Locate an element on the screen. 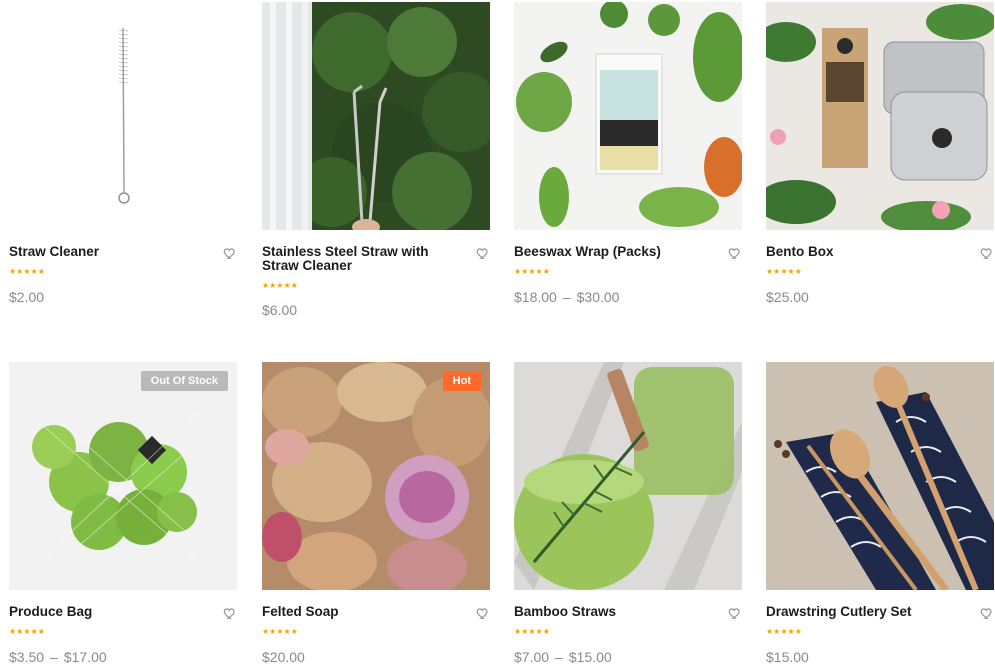 This screenshot has width=995, height=666. out-of-stock-badge: Out Of Stock is located at coordinates (184, 381).